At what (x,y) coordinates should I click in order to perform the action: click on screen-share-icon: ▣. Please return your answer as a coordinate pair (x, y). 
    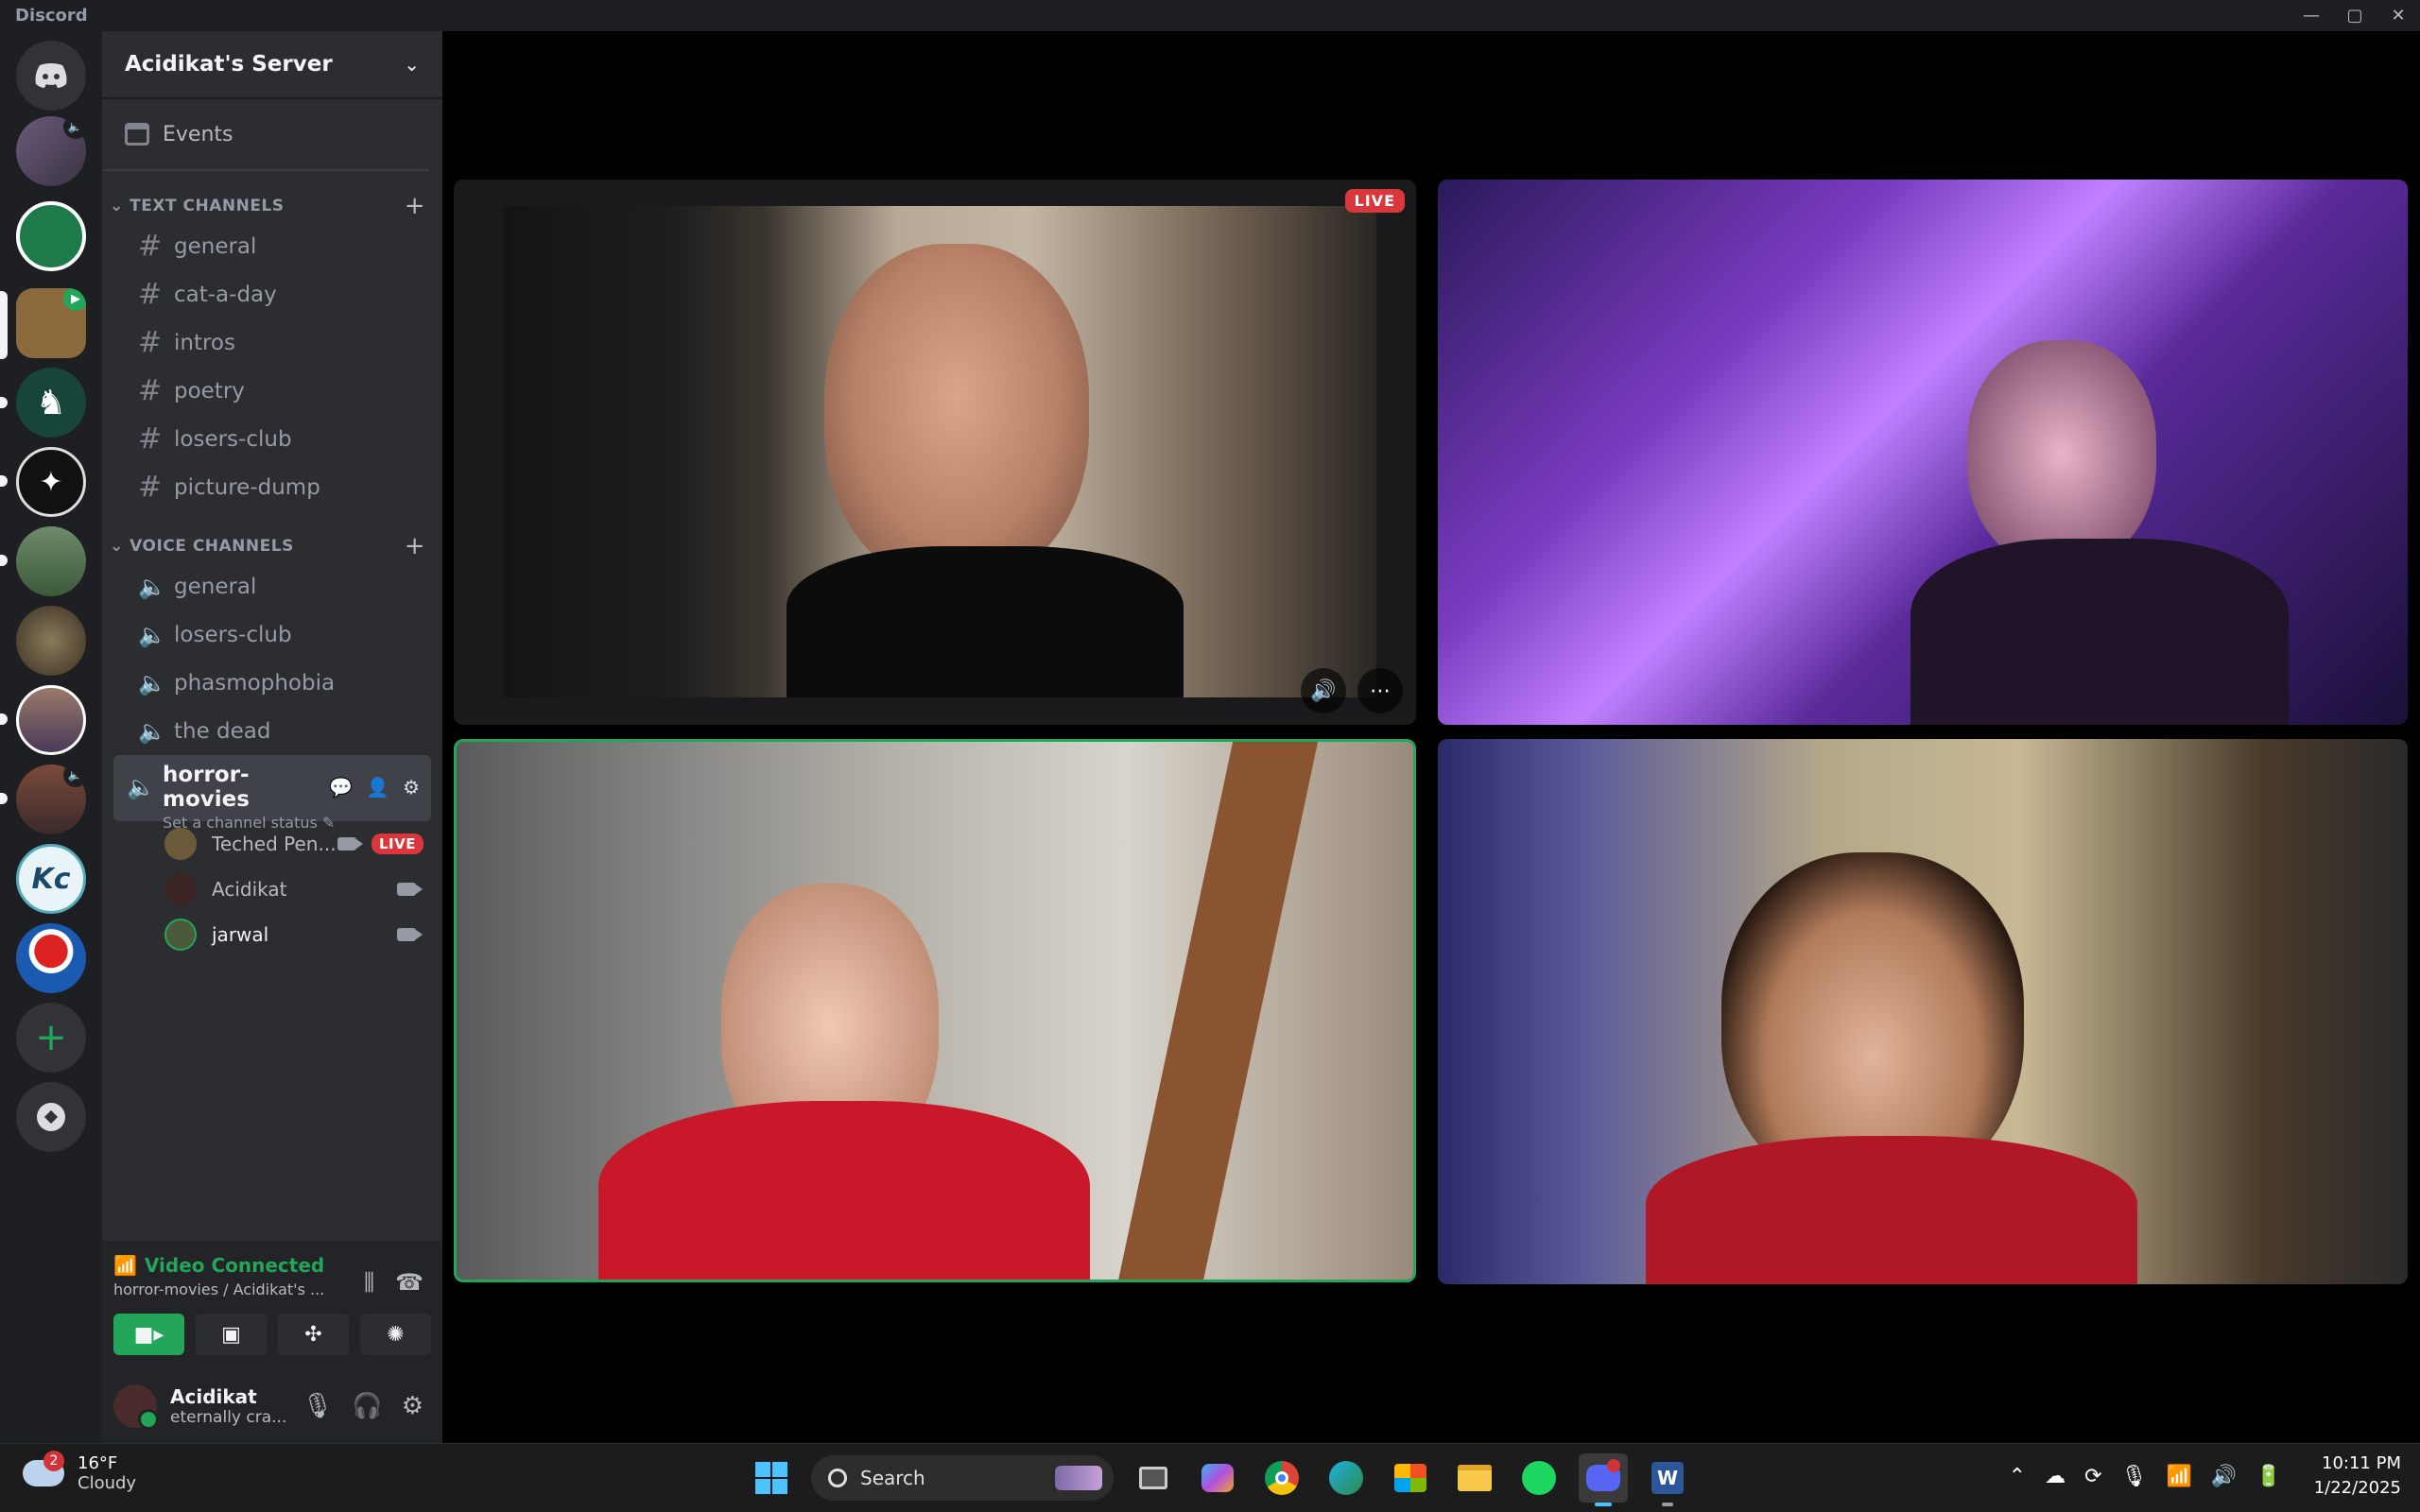
    Looking at the image, I should click on (231, 1334).